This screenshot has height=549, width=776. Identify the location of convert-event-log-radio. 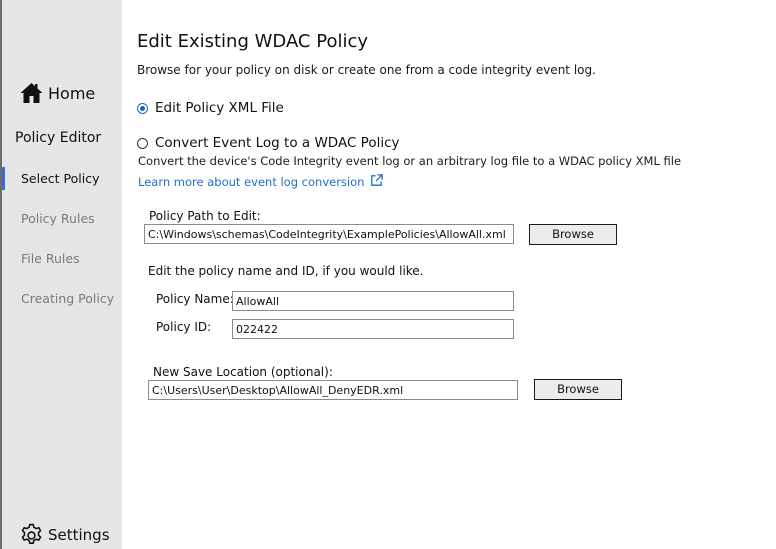
(142, 143).